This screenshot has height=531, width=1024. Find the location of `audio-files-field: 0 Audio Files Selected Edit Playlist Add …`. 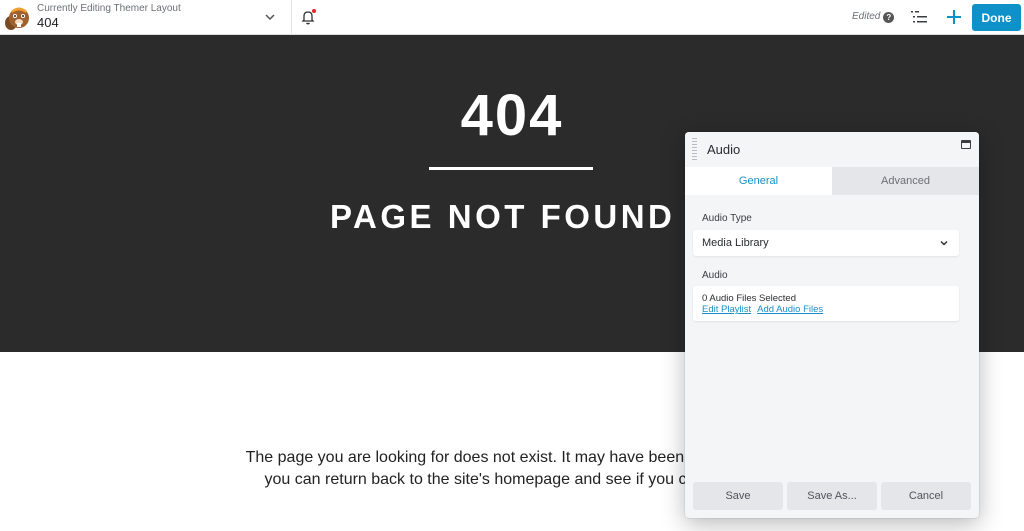

audio-files-field: 0 Audio Files Selected Edit Playlist Add … is located at coordinates (826, 303).